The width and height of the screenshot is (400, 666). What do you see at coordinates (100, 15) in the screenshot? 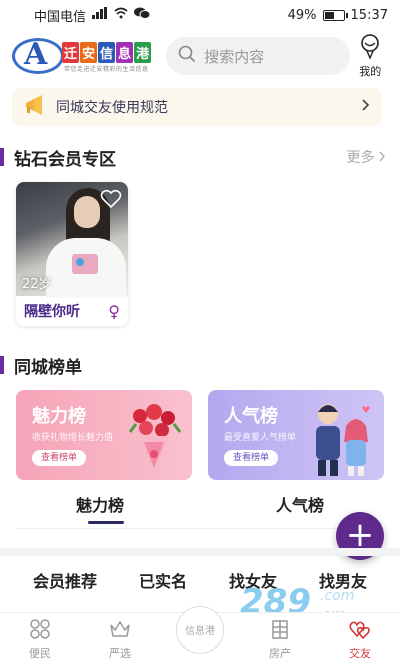
I see `signal-icon` at bounding box center [100, 15].